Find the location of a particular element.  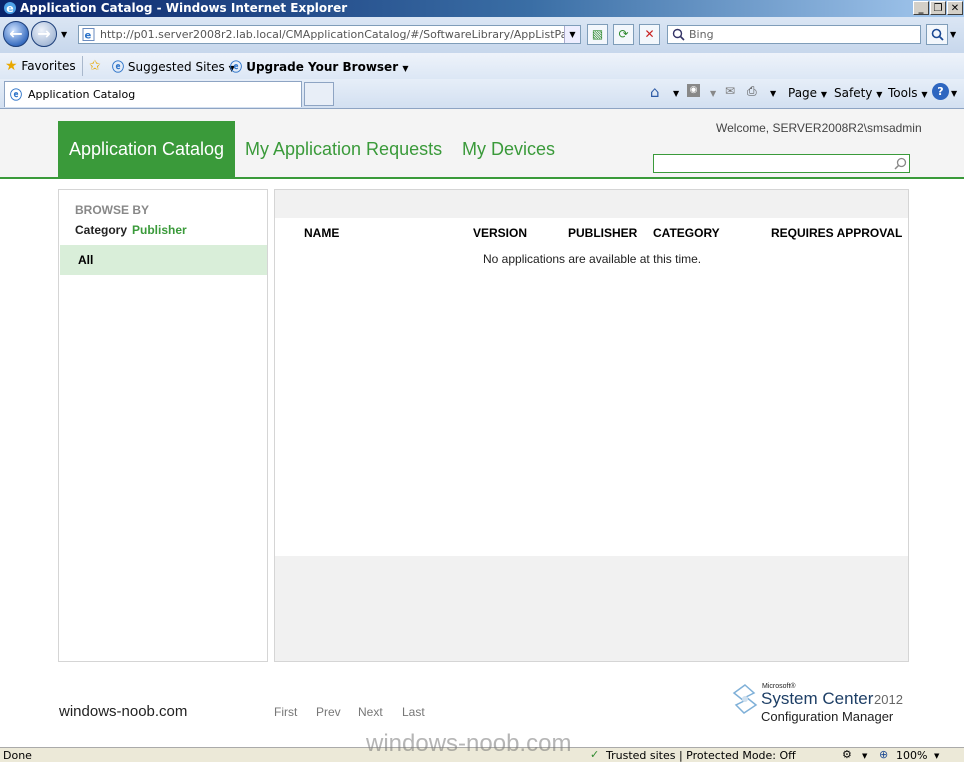

address-dropdown-icon: ▼ is located at coordinates (572, 34).